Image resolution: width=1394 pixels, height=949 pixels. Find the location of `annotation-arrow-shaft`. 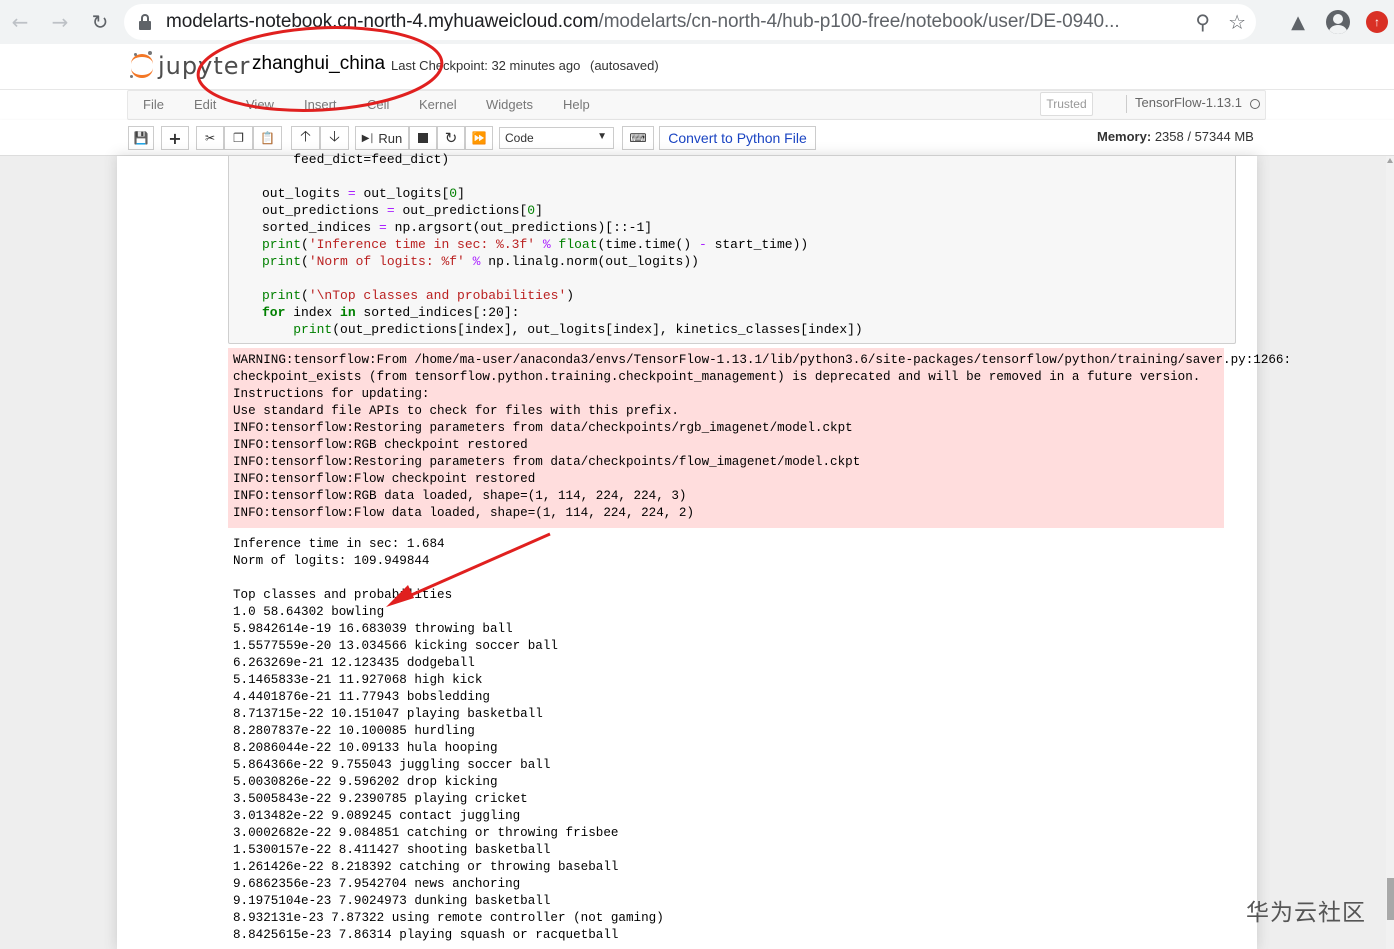

annotation-arrow-shaft is located at coordinates (475, 567).